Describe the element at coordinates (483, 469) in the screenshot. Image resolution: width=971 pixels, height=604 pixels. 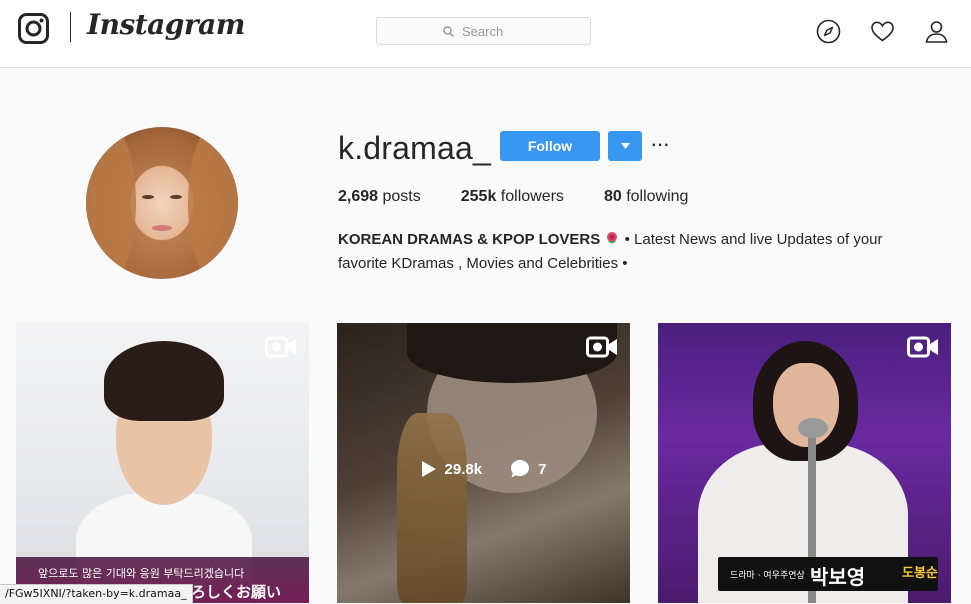
I see `post-hover-stats: 29.8k 7` at that location.